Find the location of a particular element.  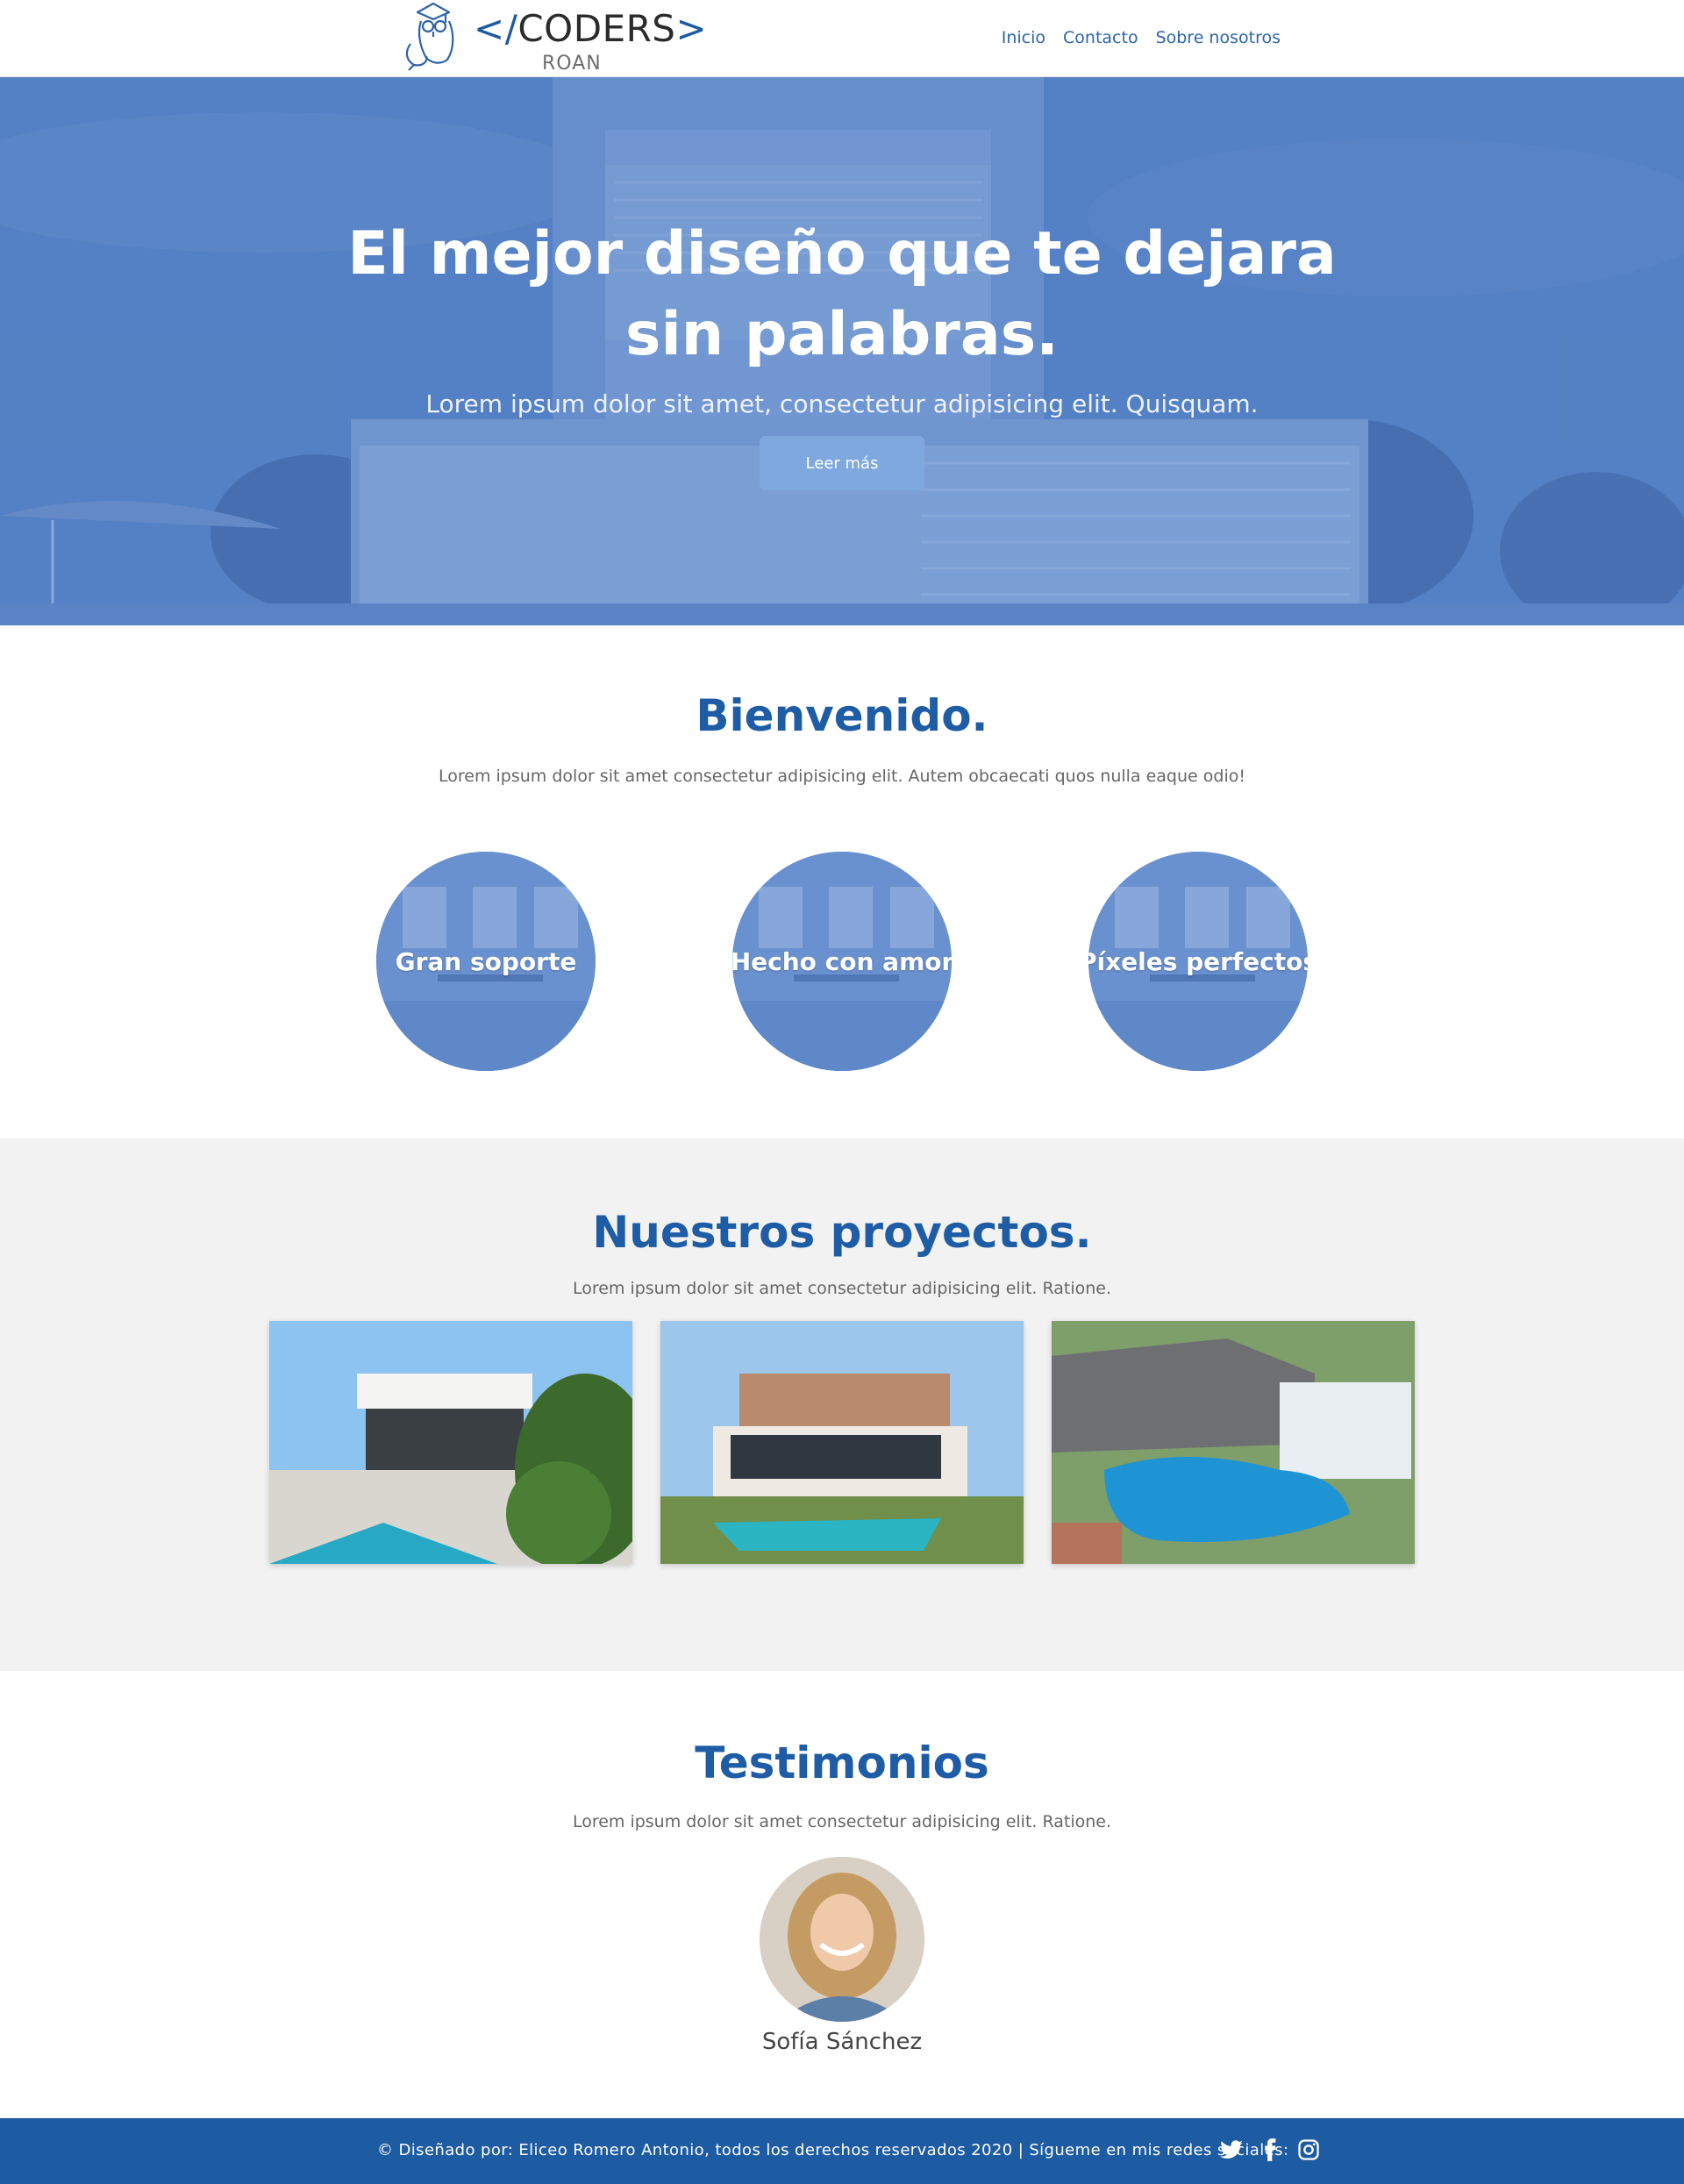

testimonials-title: Testimonios is located at coordinates (842, 1763).